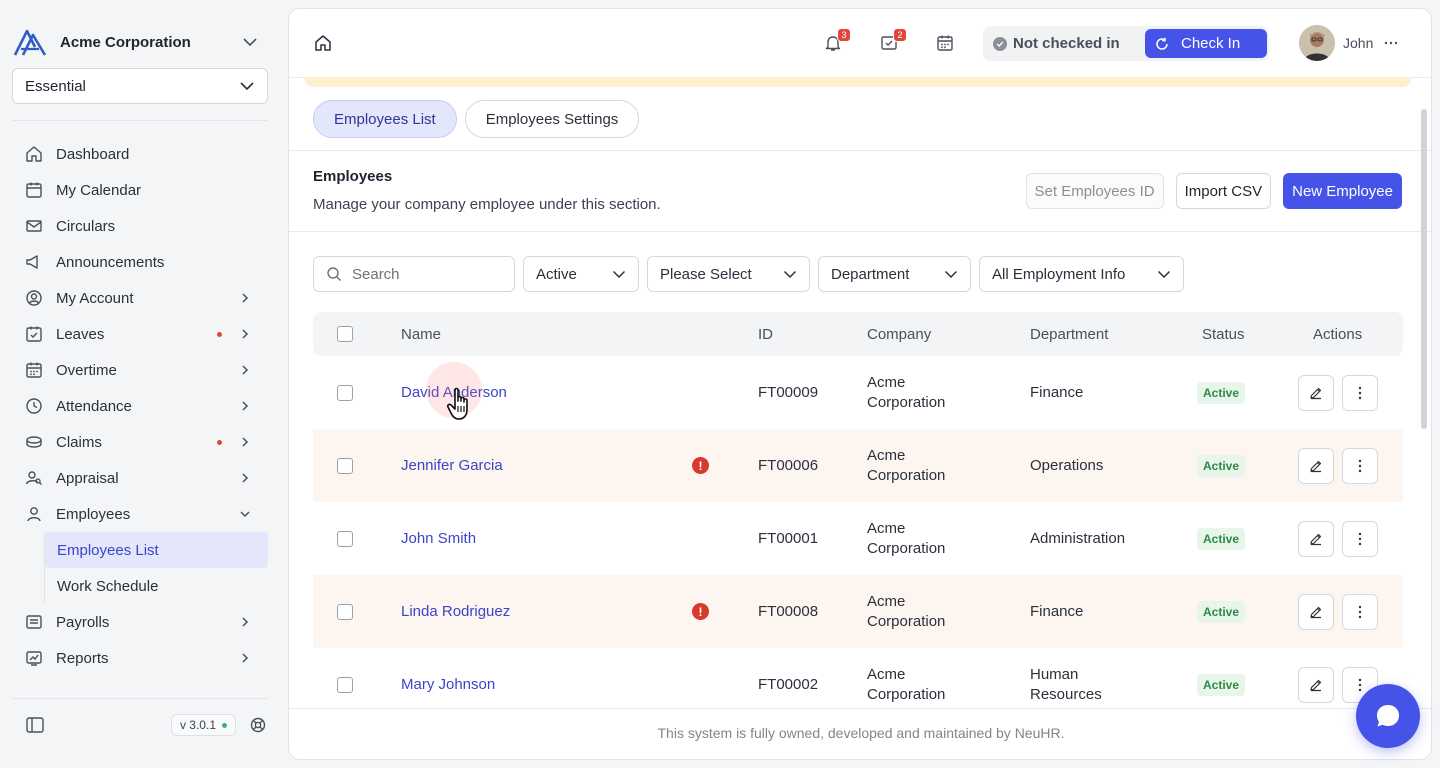  I want to click on company-filter-select: Please Select, so click(728, 274).